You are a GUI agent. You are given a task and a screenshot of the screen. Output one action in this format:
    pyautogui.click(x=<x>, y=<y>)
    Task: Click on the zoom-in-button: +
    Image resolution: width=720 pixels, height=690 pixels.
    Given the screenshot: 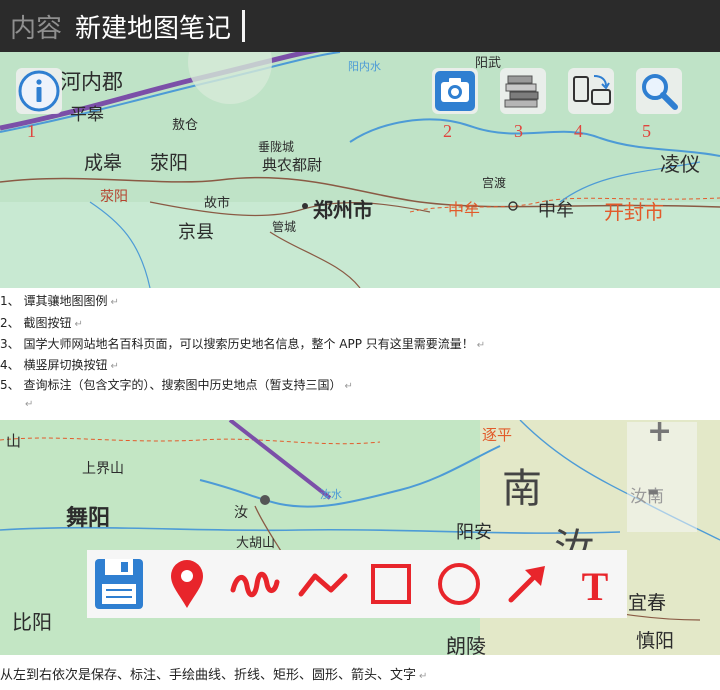 What is the action you would take?
    pyautogui.click(x=659, y=431)
    